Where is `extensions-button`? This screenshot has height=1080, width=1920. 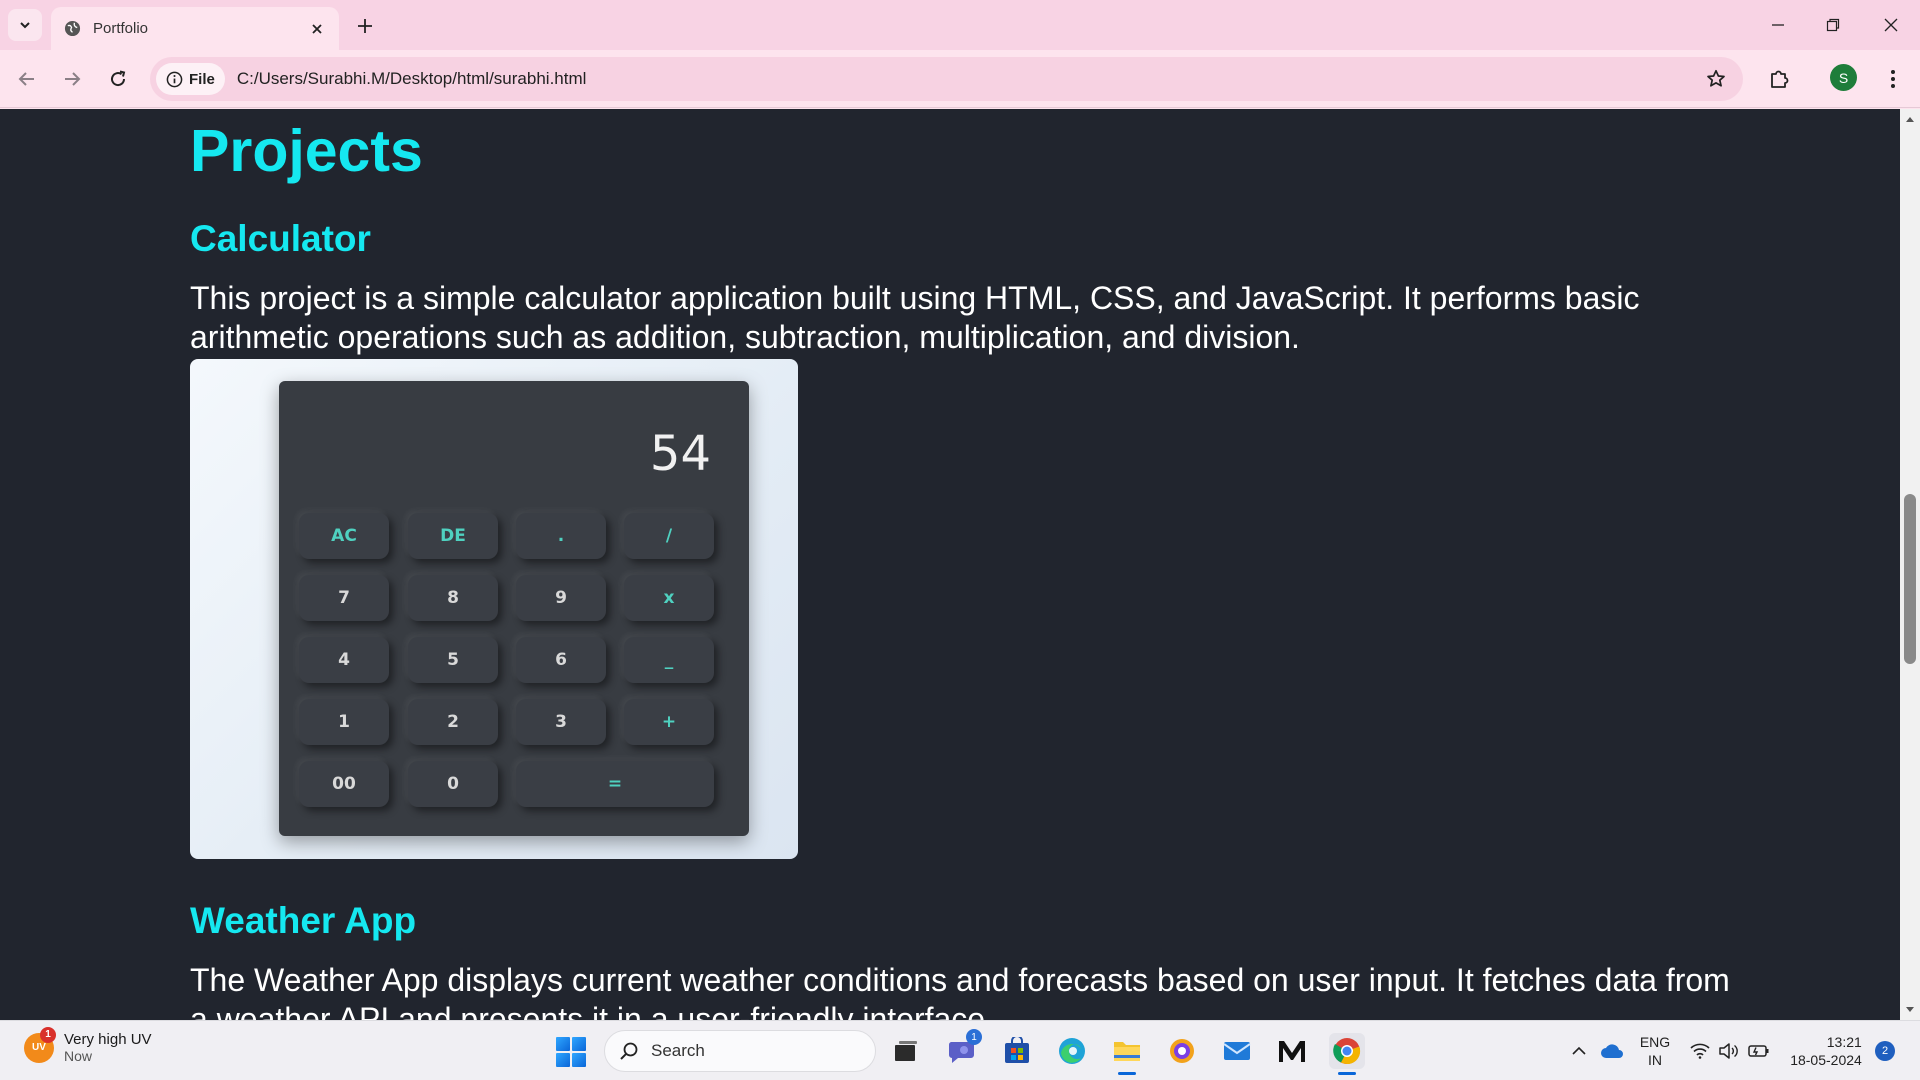
extensions-button is located at coordinates (1779, 79).